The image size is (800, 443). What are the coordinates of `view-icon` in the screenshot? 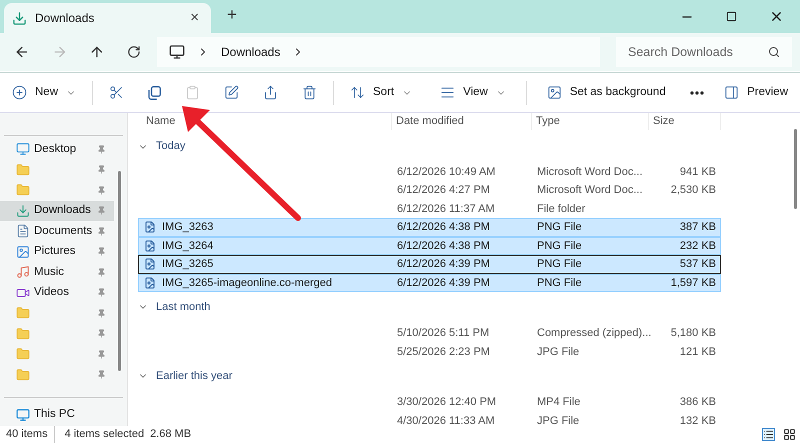 It's located at (448, 92).